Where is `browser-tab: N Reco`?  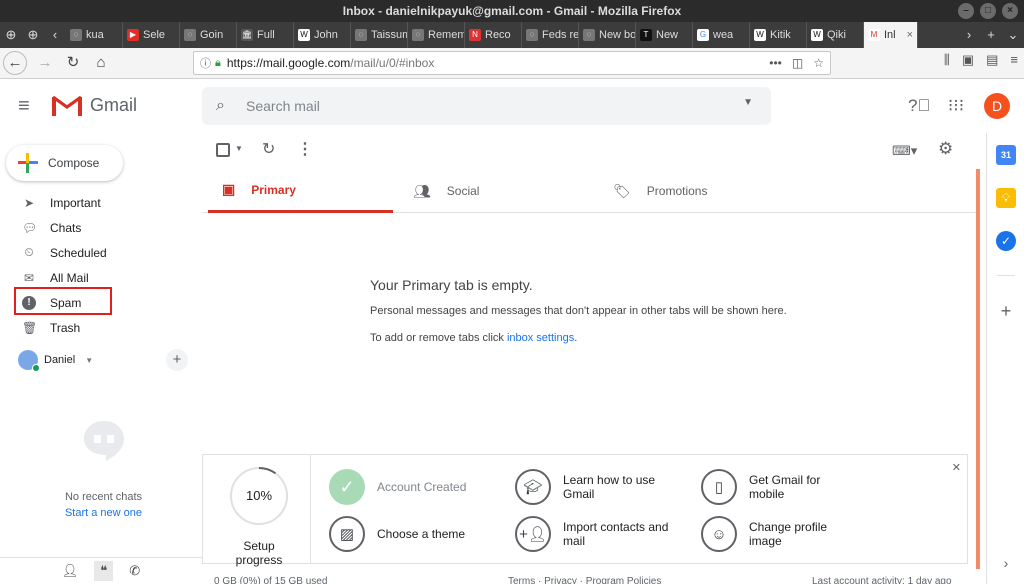
browser-tab: N Reco is located at coordinates (493, 35).